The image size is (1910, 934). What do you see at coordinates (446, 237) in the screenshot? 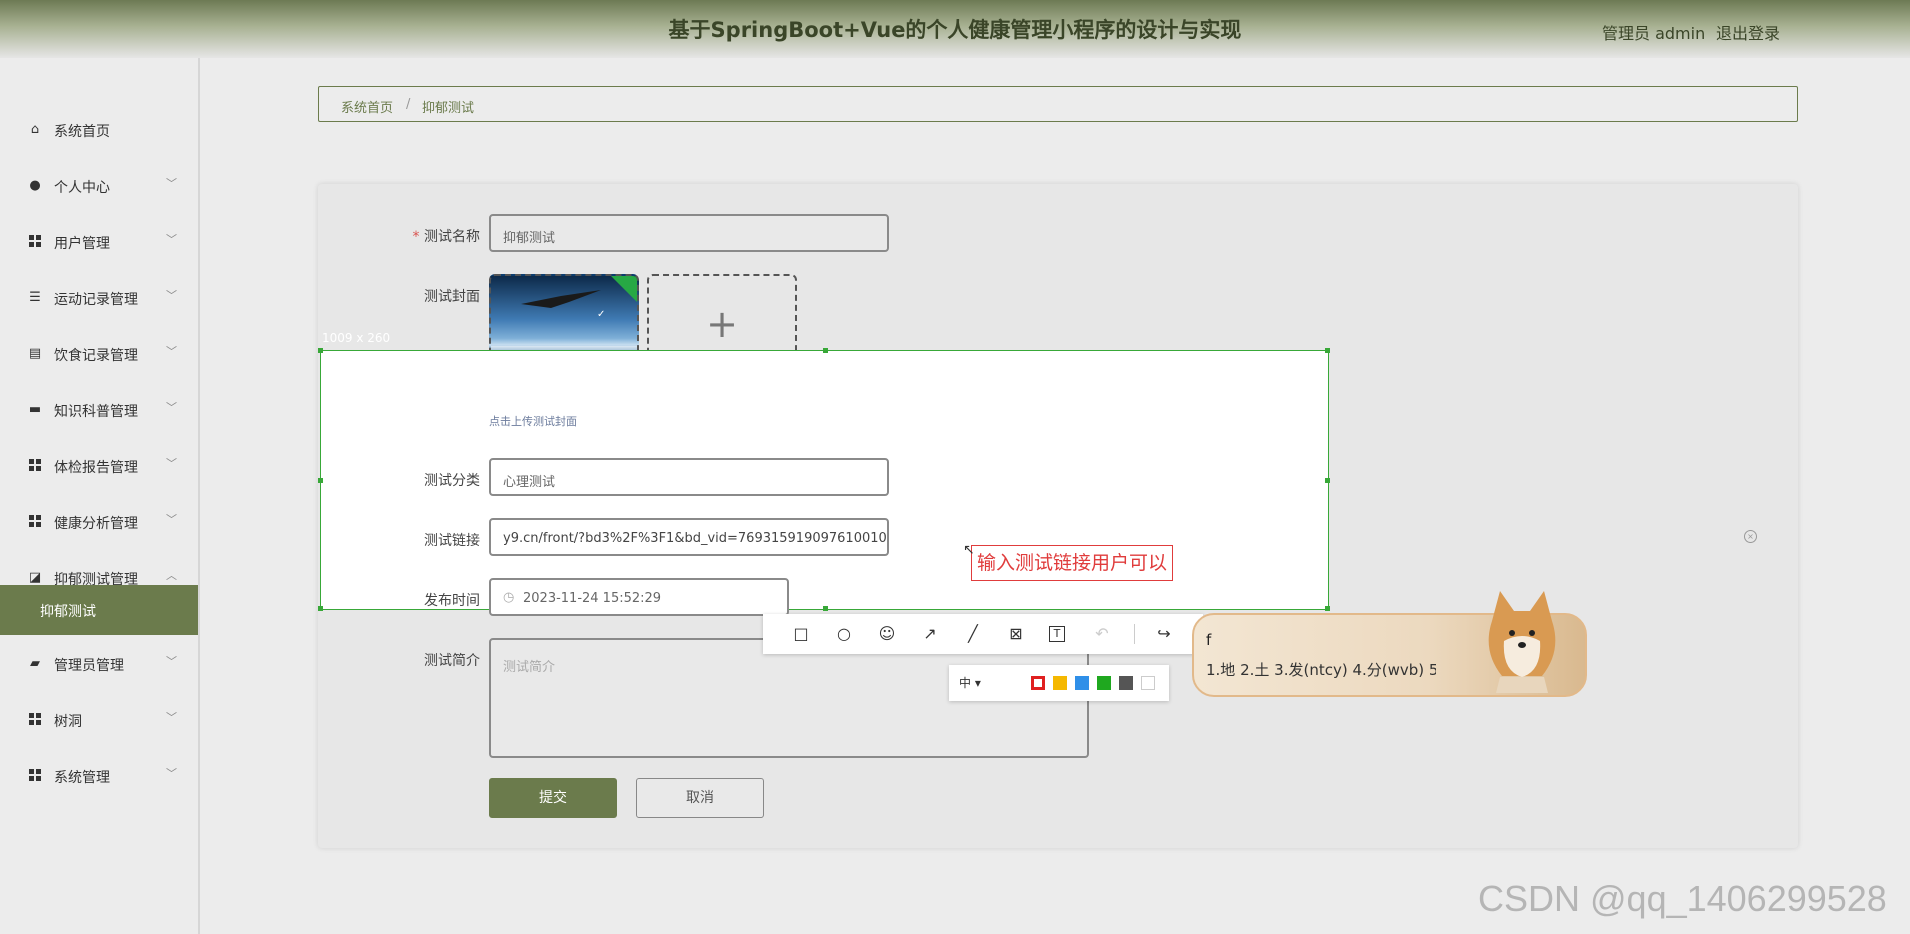
I see `name-label: * 测试名称` at bounding box center [446, 237].